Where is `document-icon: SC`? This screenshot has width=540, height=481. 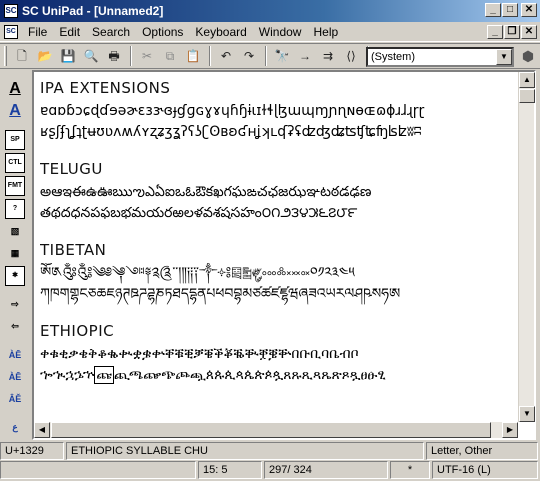
document-icon: SC is located at coordinates (11, 31).